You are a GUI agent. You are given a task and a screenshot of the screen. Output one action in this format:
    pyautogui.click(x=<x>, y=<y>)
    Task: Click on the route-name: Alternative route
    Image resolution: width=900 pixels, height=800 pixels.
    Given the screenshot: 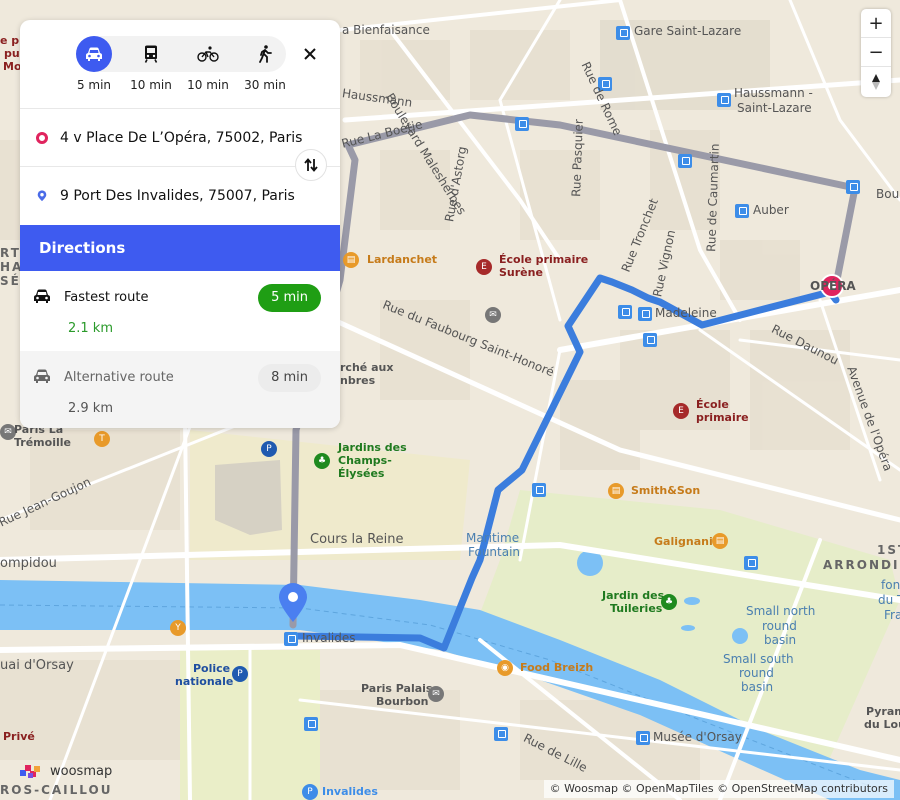 What is the action you would take?
    pyautogui.click(x=119, y=377)
    